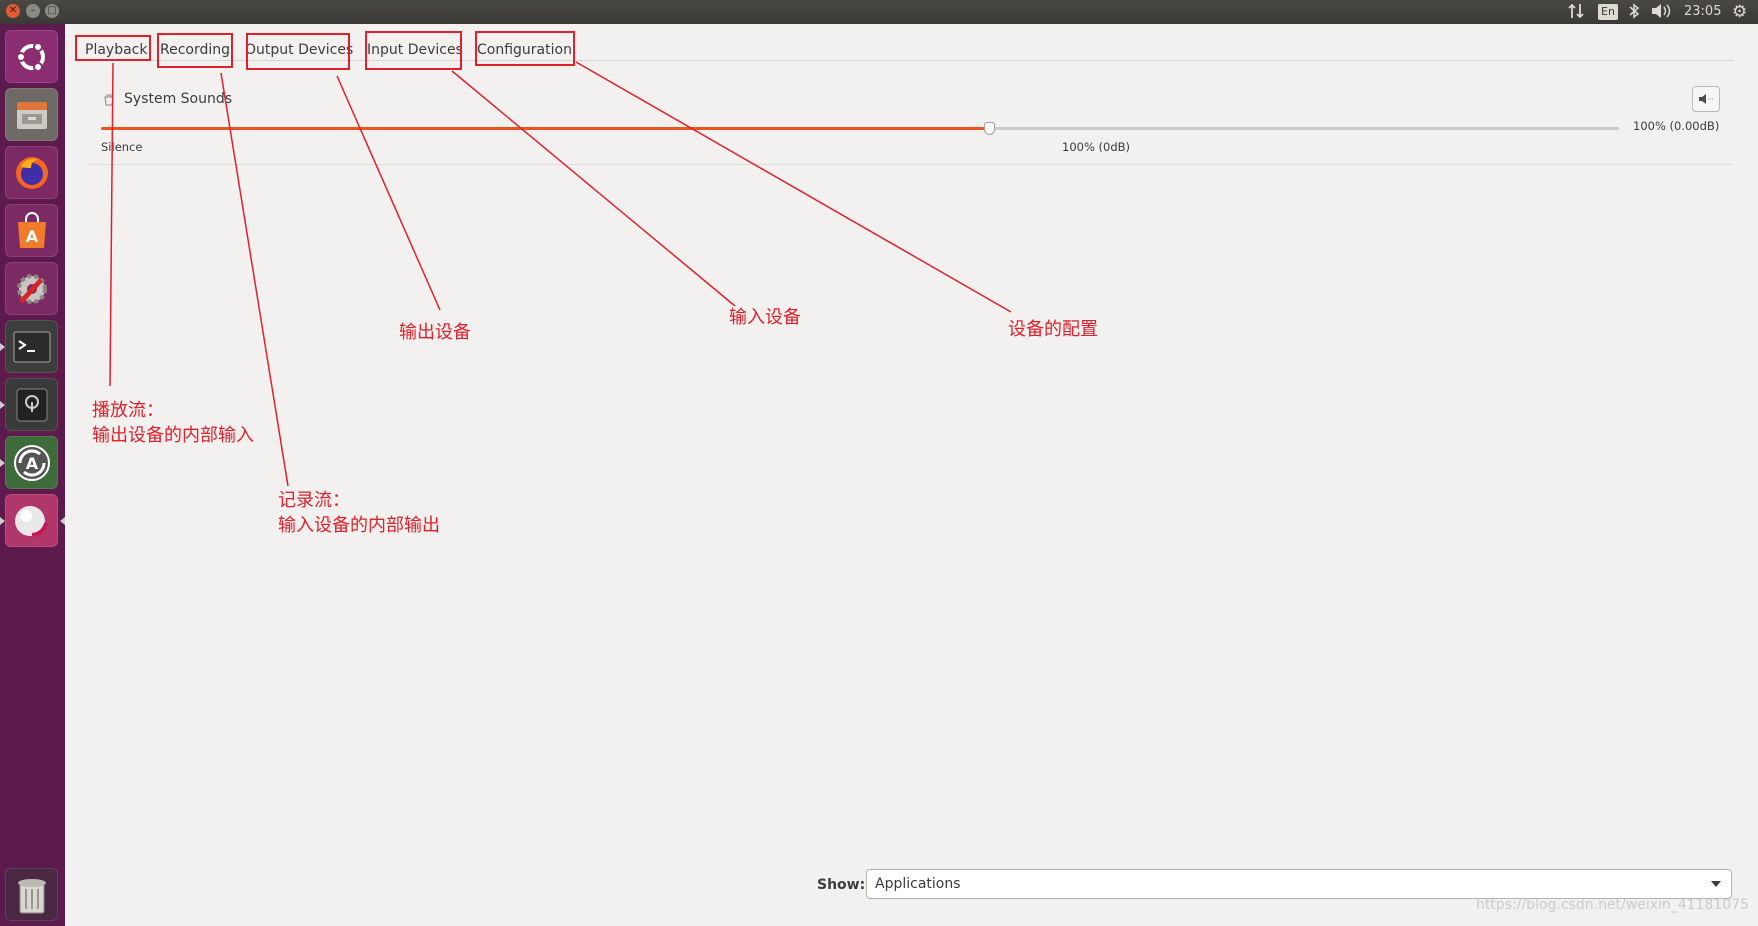 The width and height of the screenshot is (1758, 926). Describe the element at coordinates (31, 404) in the screenshot. I see `safe-icon` at that location.